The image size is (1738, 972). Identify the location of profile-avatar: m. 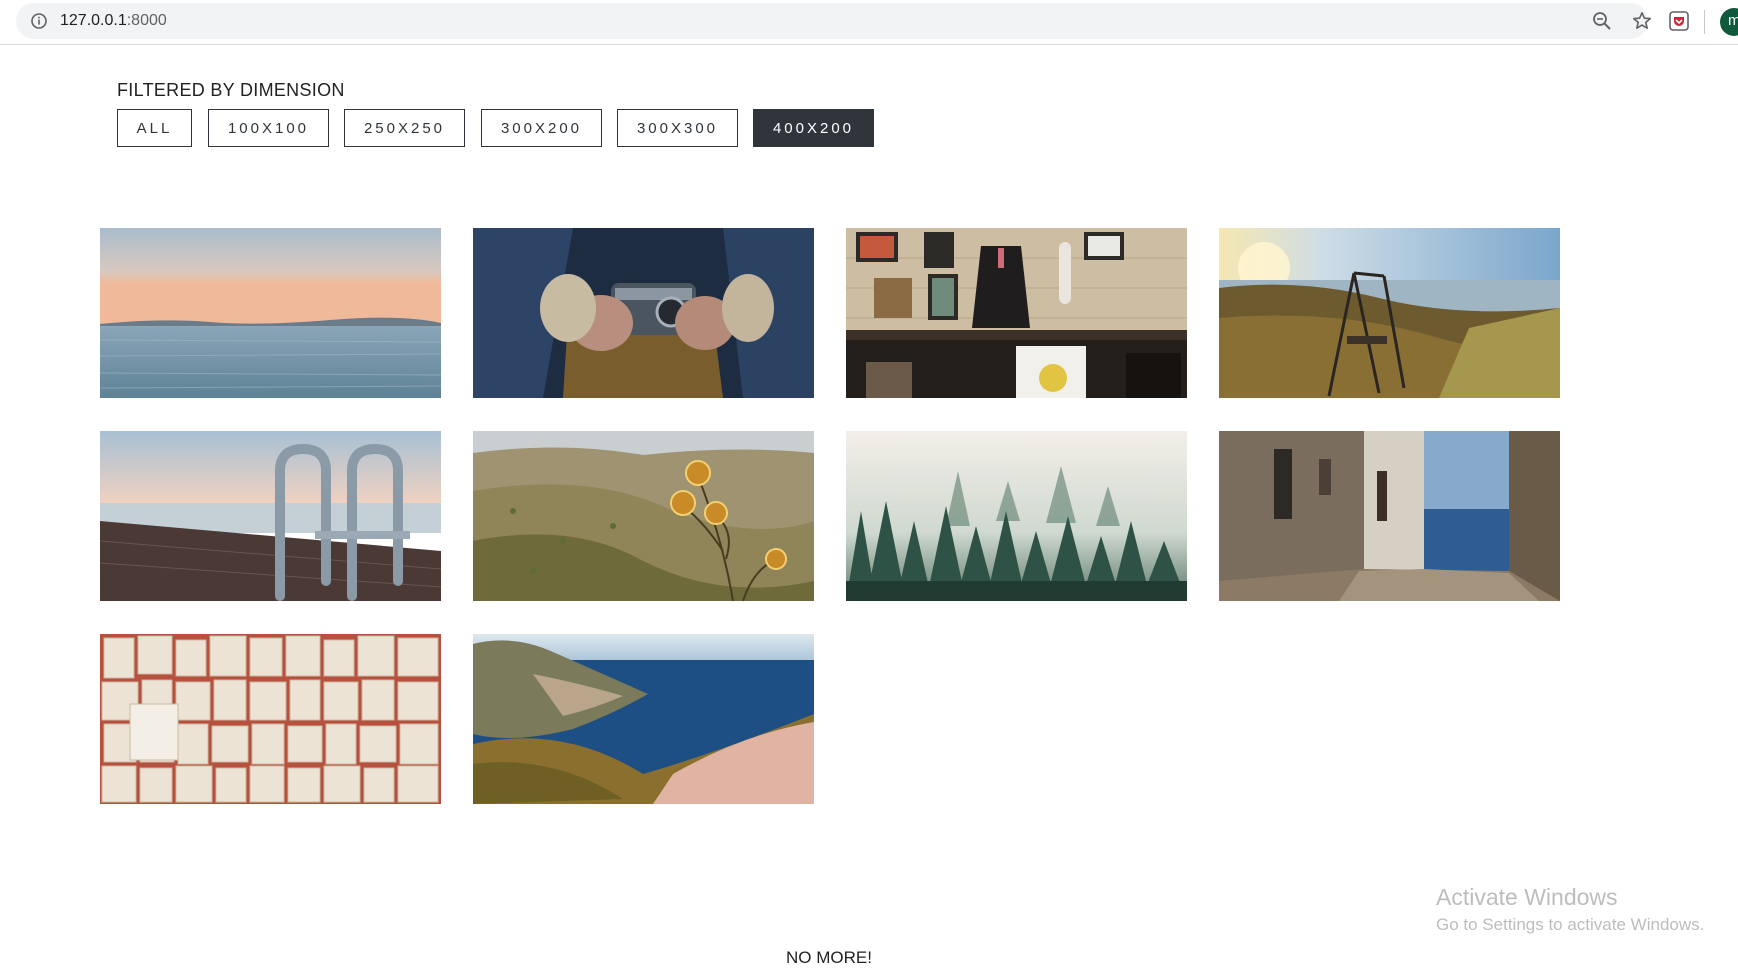
(1729, 22).